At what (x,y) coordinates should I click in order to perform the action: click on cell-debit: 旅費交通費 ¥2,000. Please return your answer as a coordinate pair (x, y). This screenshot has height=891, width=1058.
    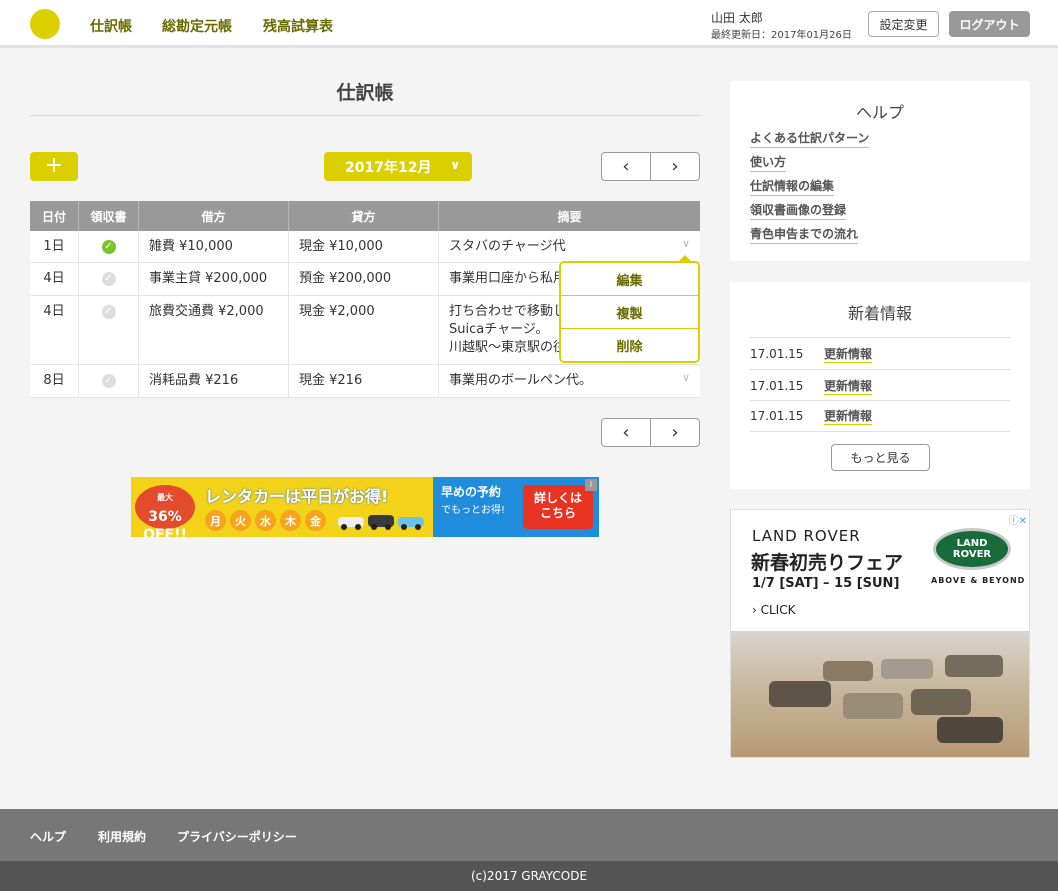
    Looking at the image, I should click on (214, 330).